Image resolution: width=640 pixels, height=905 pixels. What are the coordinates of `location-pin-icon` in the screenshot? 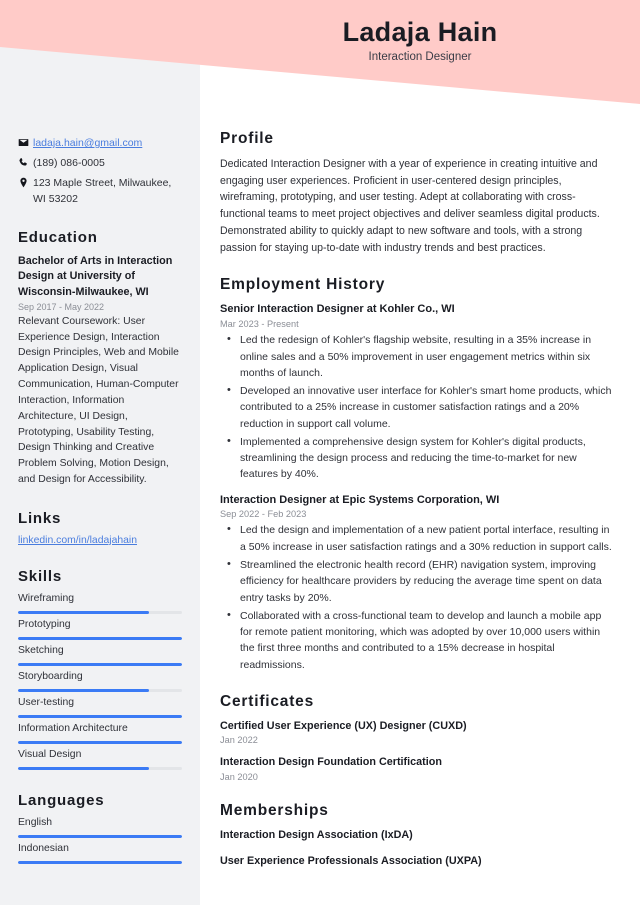 It's located at (25, 182).